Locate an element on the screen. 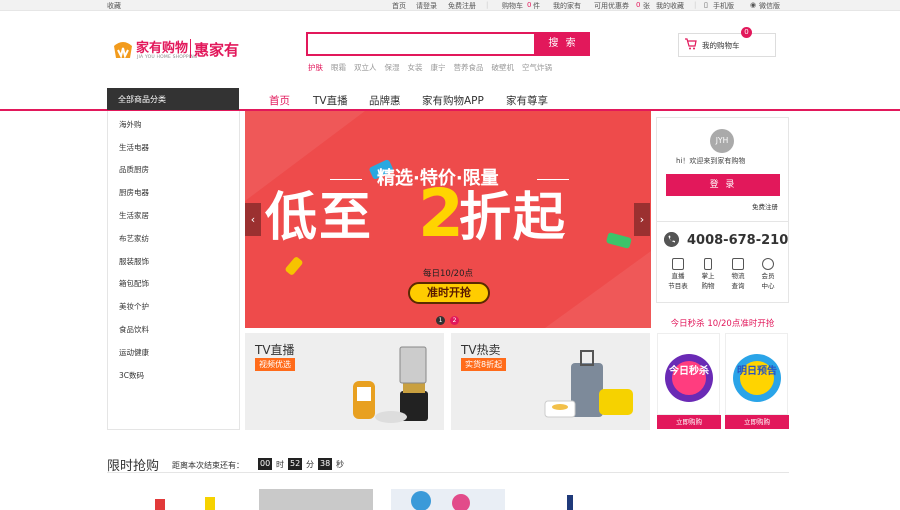 This screenshot has width=900, height=510. login-link: 请登录 is located at coordinates (426, 6).